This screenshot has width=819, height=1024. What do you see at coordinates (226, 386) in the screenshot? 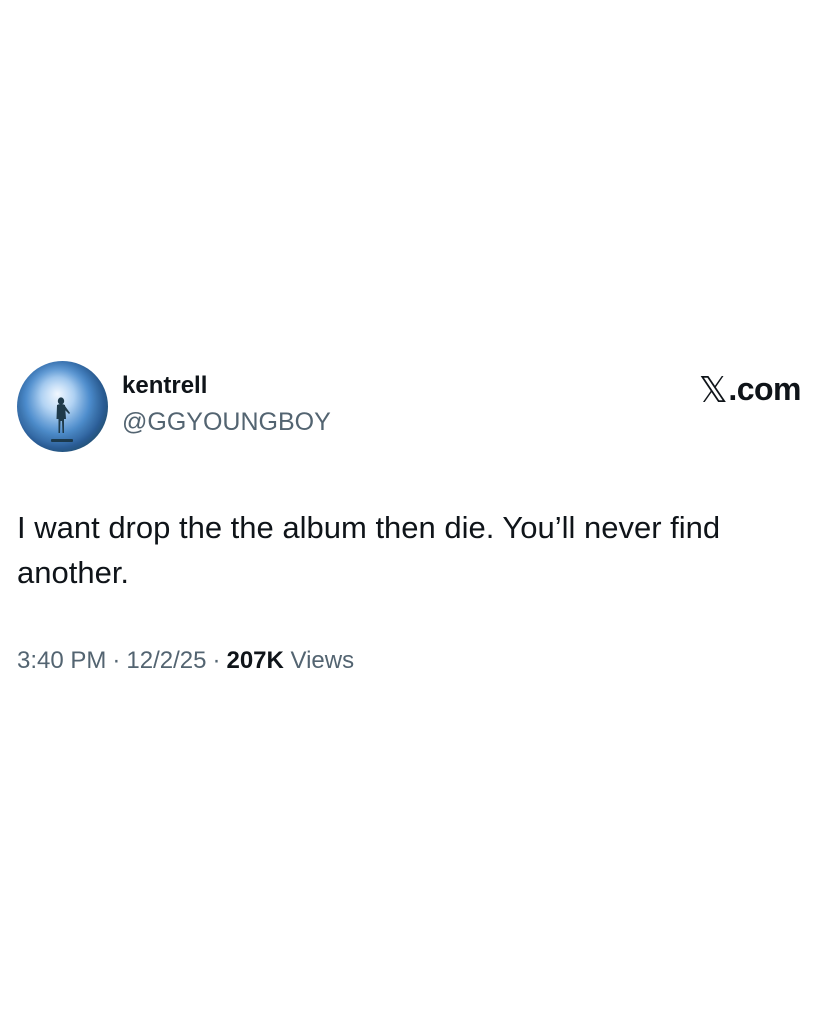
I see `author-display-name: kentrell` at bounding box center [226, 386].